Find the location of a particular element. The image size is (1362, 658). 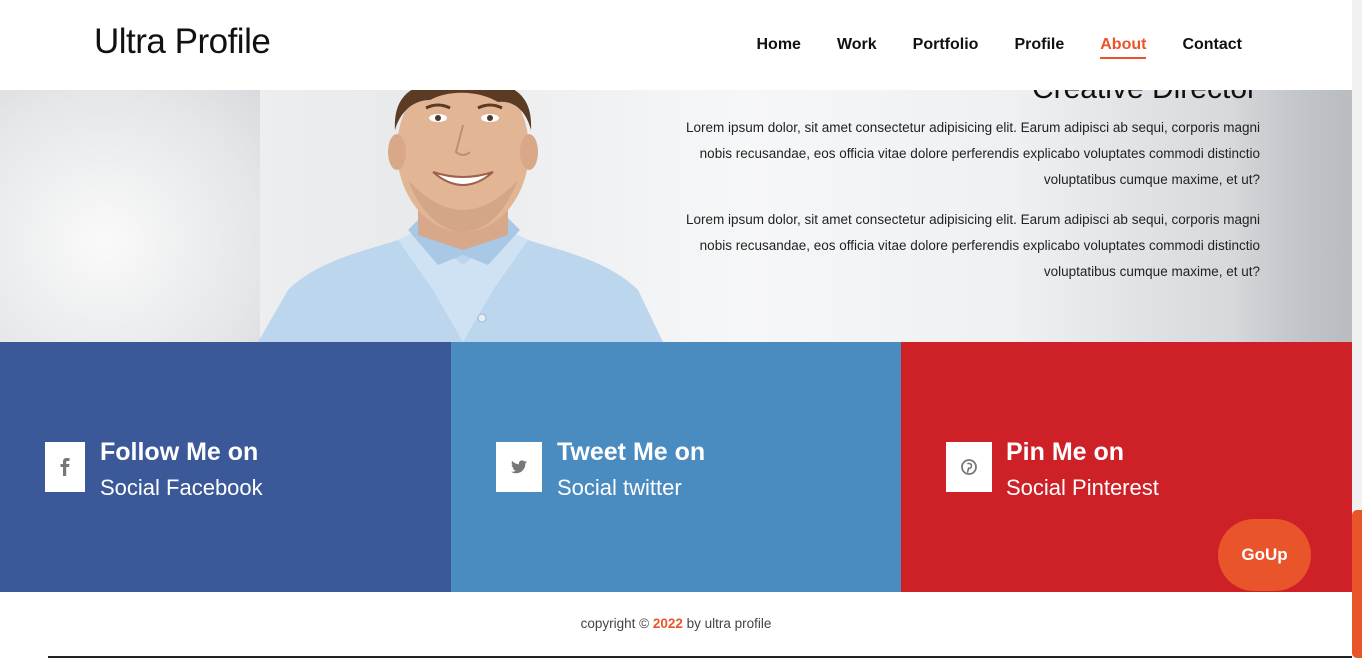

scrollbar-thumb is located at coordinates (1357, 584).